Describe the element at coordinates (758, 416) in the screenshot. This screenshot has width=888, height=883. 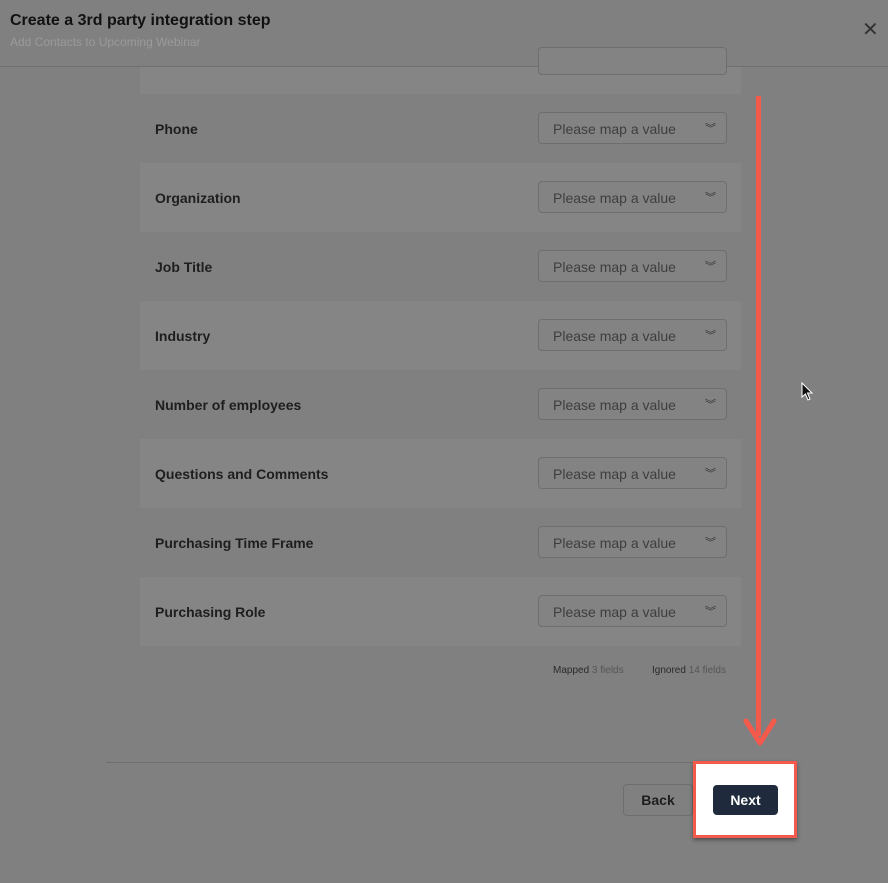
I see `annotation-arrow` at that location.